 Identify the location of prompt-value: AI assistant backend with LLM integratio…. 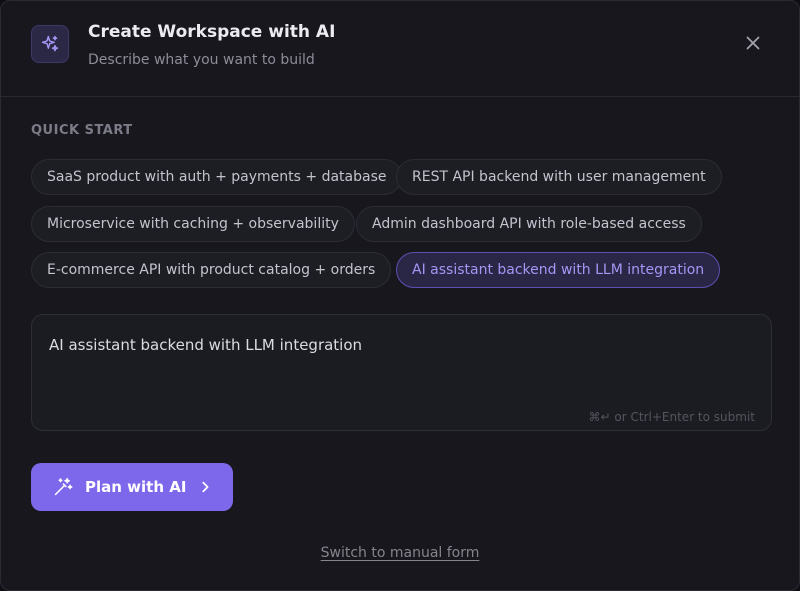
(206, 345).